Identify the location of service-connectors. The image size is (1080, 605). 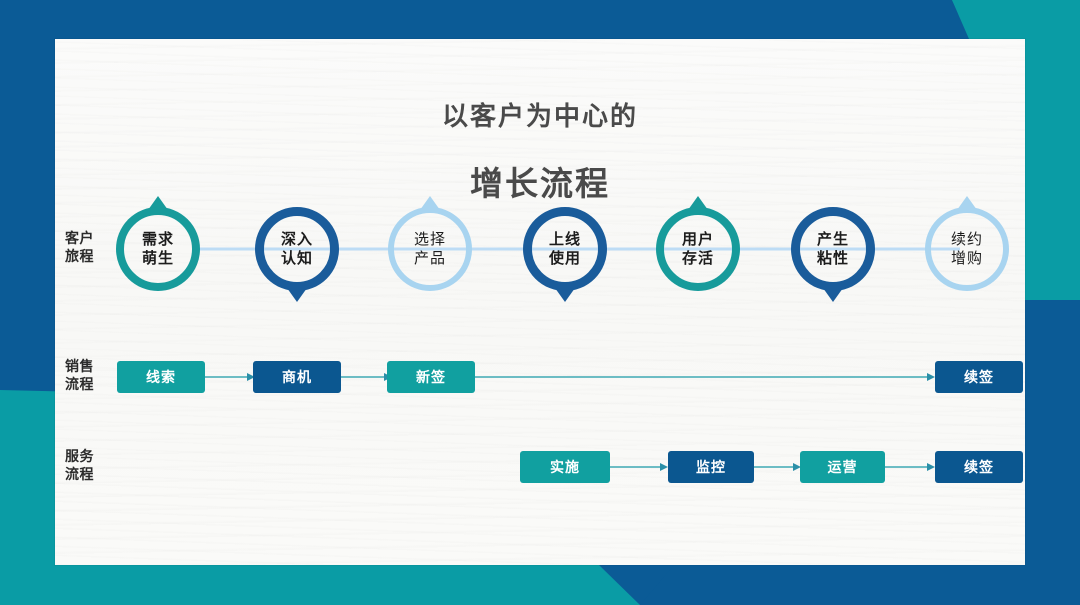
(772, 467).